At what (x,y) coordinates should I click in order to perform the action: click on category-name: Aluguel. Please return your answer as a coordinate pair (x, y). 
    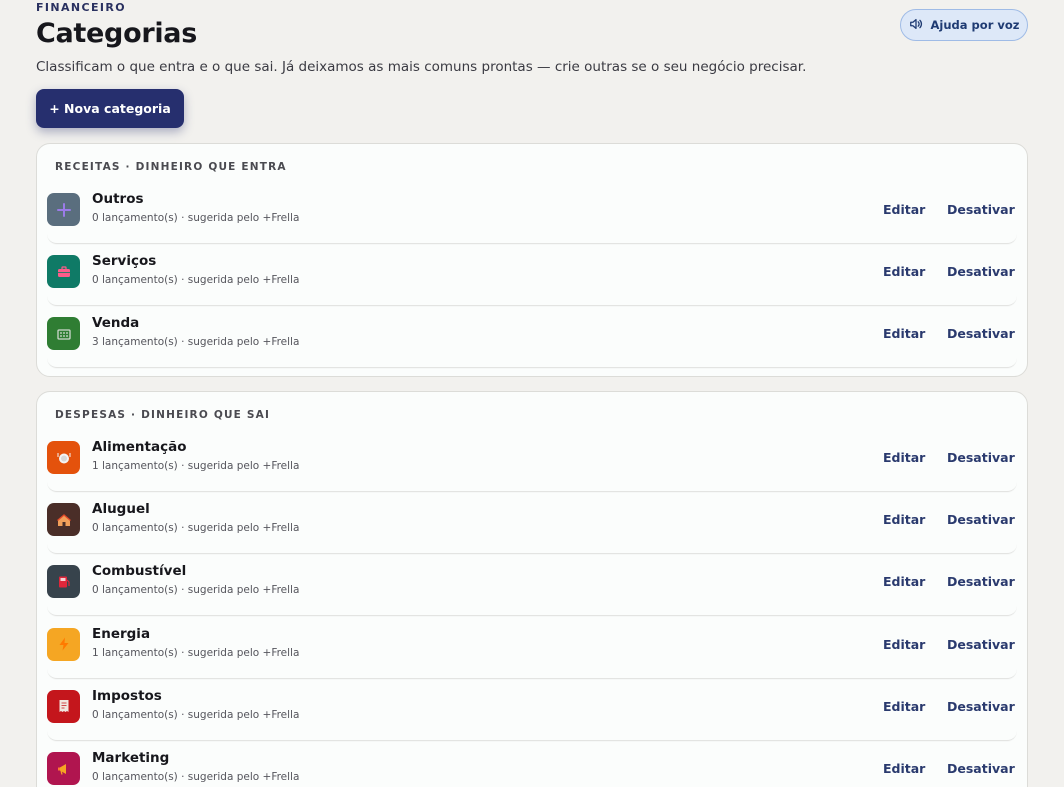
    Looking at the image, I should click on (121, 509).